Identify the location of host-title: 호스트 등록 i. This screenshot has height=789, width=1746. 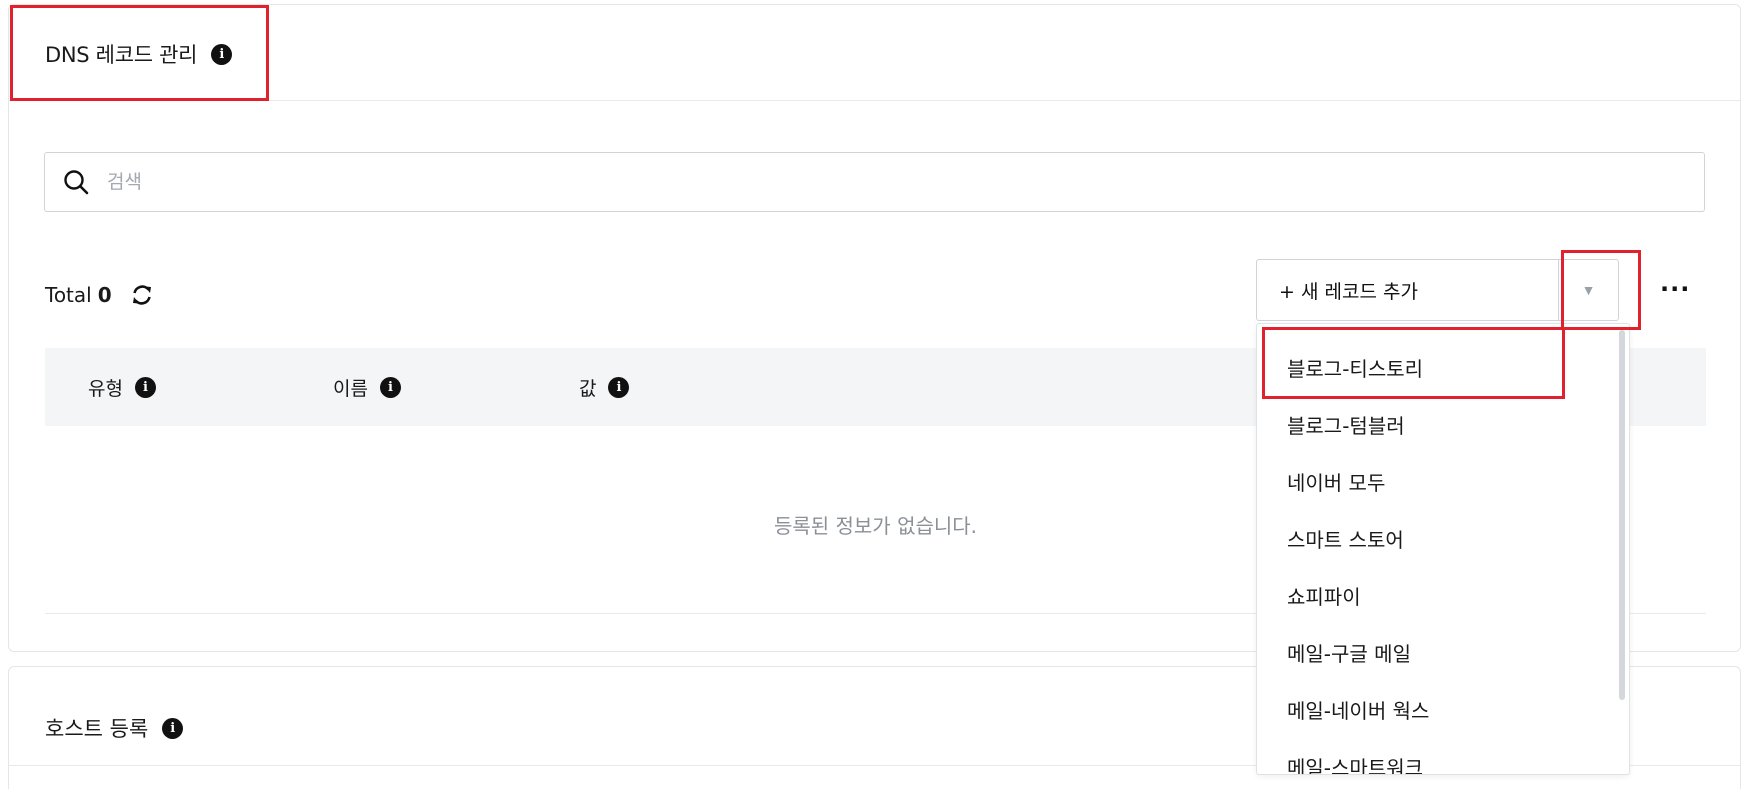
(114, 728).